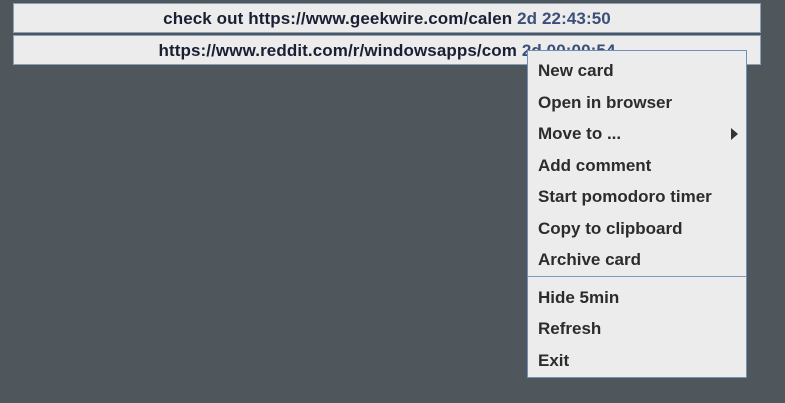 Image resolution: width=785 pixels, height=403 pixels. I want to click on card-text: https://www.reddit.com/r/windowsapps/com, so click(337, 50).